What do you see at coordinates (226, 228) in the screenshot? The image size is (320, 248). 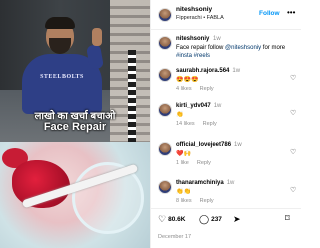 I see `post-actions-bar: ♡ 80.6K ◯ 237 ➤ ⌑ December 17` at bounding box center [226, 228].